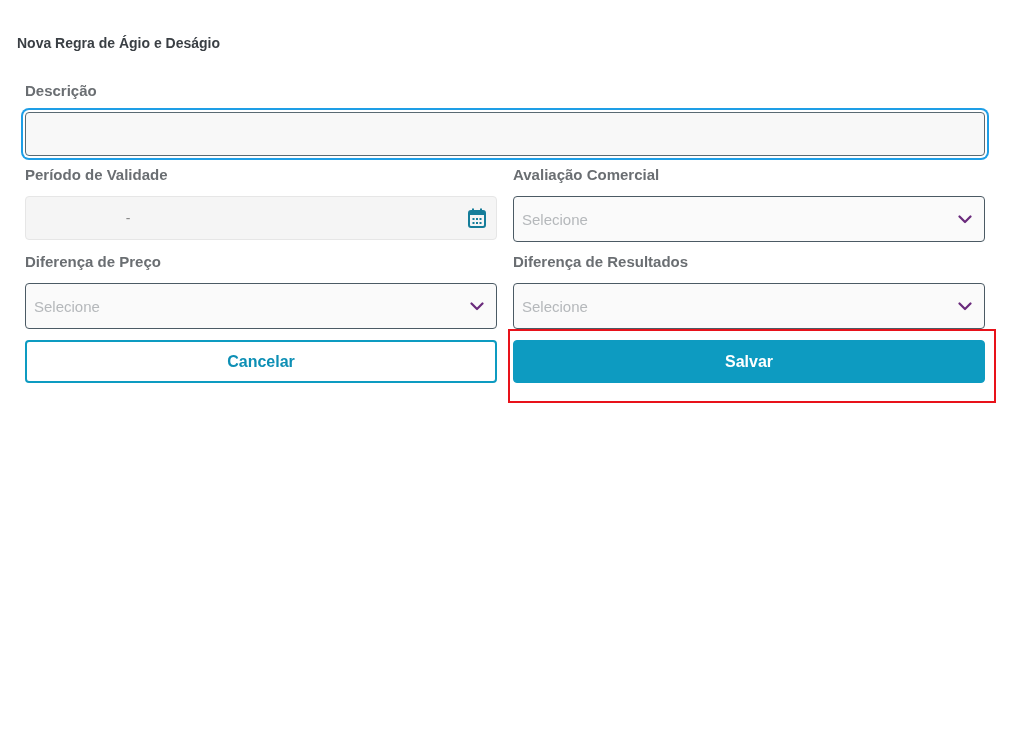  What do you see at coordinates (477, 218) in the screenshot?
I see `calendar-icon` at bounding box center [477, 218].